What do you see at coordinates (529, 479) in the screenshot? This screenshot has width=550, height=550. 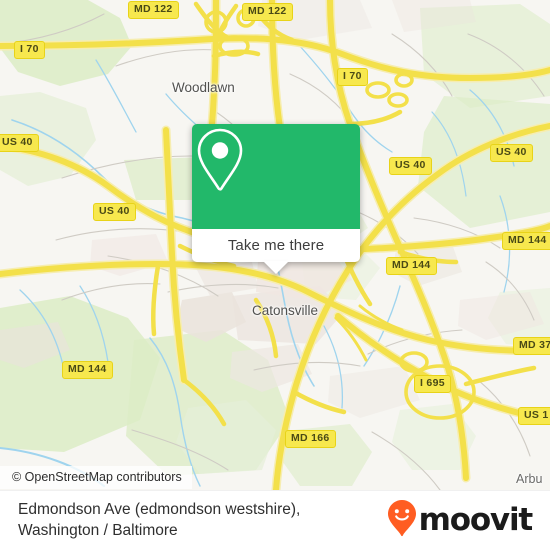 I see `place-label-arbutus: Arbu` at bounding box center [529, 479].